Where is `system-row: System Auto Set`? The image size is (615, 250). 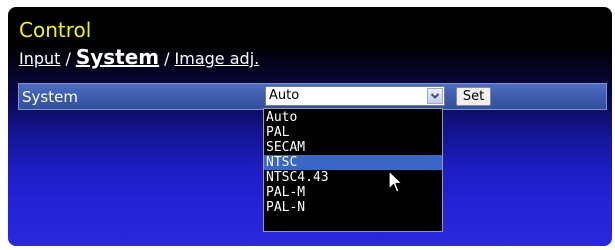
system-row: System Auto Set is located at coordinates (312, 96).